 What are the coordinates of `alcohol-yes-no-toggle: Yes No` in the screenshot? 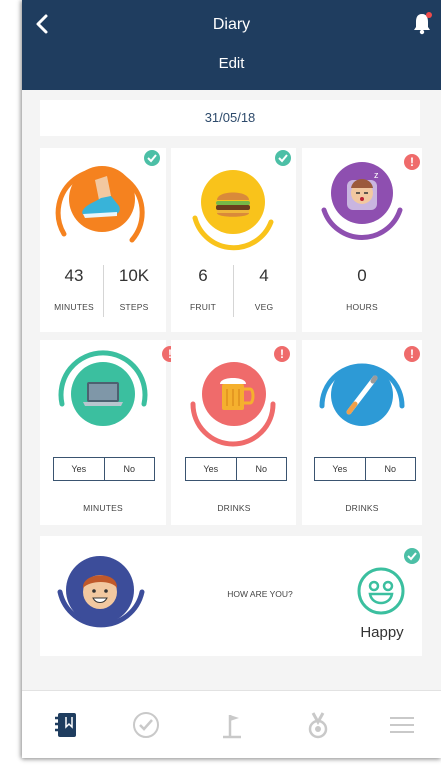 It's located at (236, 469).